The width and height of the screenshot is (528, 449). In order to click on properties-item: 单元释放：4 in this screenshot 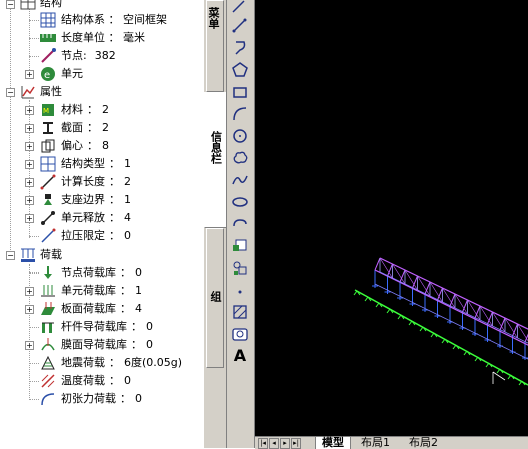, I will do `click(96, 218)`.